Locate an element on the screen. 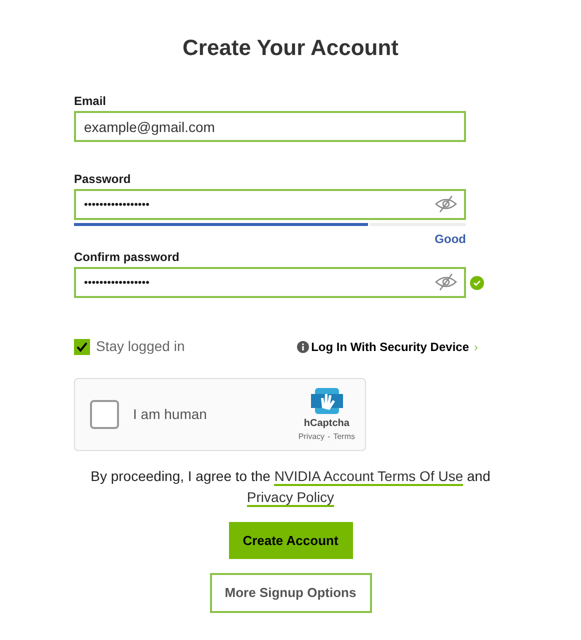 The image size is (581, 640). page-title: Create Your Account is located at coordinates (291, 48).